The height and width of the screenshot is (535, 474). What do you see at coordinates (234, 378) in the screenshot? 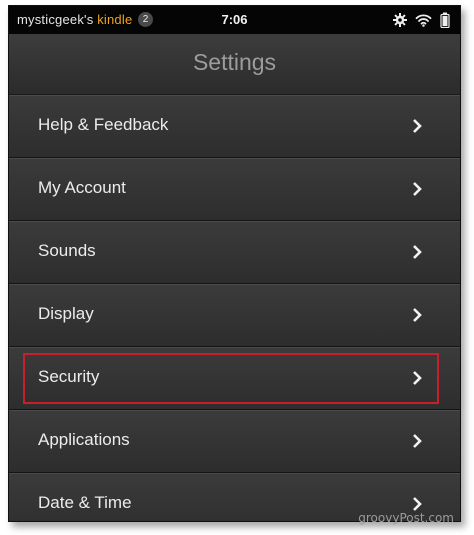
I see `menu-item-security: Security` at bounding box center [234, 378].